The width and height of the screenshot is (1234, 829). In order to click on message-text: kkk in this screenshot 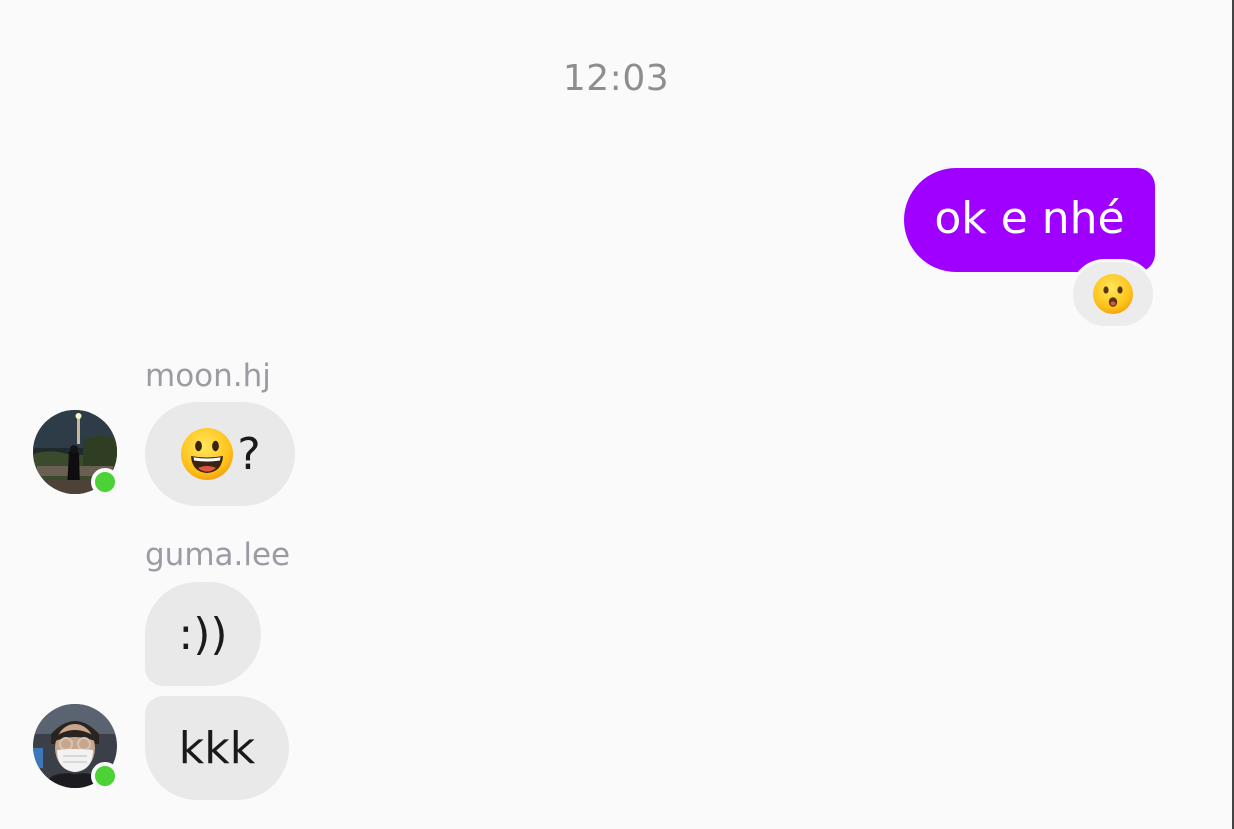, I will do `click(217, 748)`.